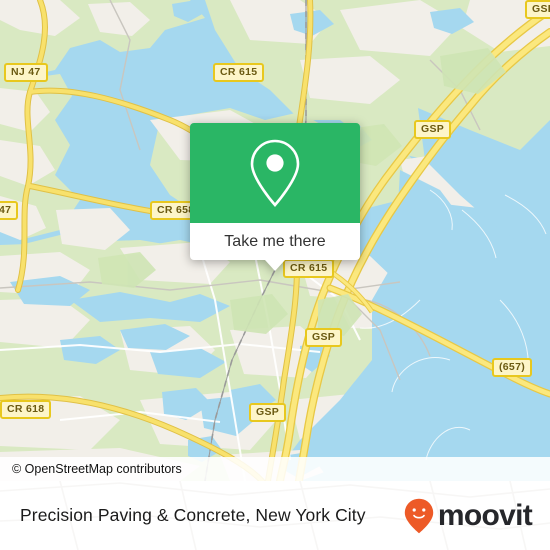 The height and width of the screenshot is (550, 550). What do you see at coordinates (26, 409) in the screenshot?
I see `road-shield: CR 618` at bounding box center [26, 409].